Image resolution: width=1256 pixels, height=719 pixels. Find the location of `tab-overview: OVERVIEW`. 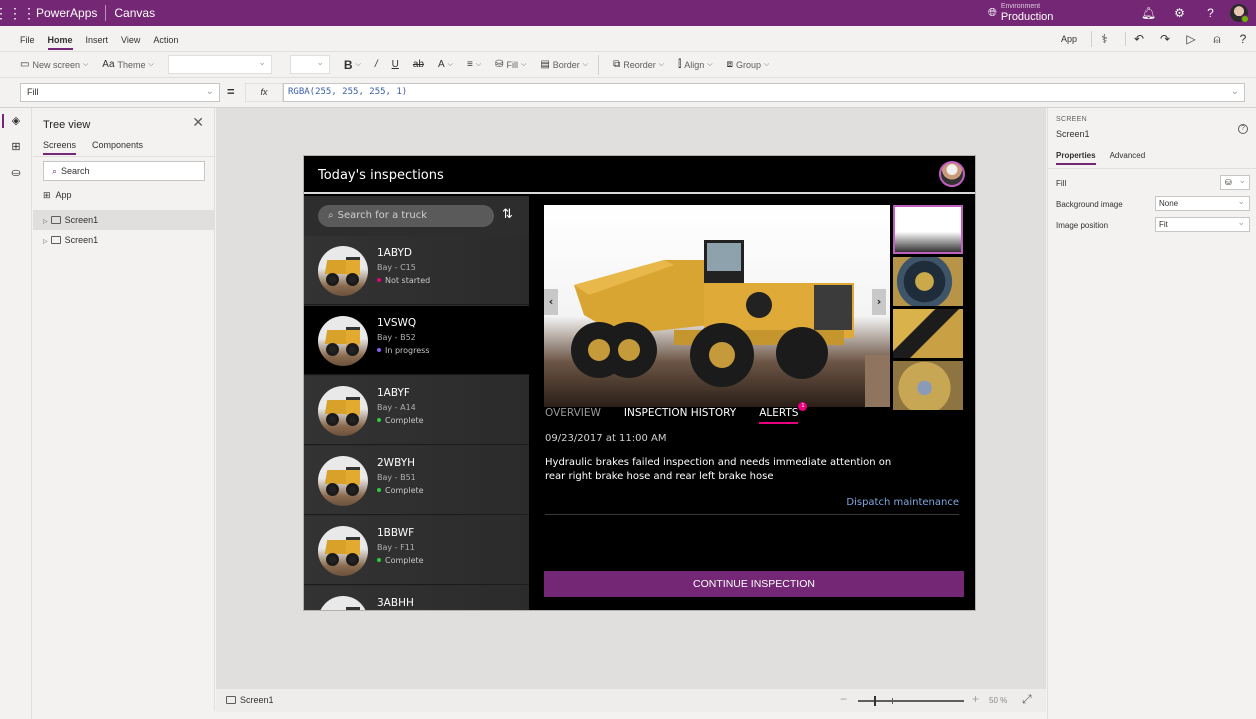

tab-overview: OVERVIEW is located at coordinates (573, 415).